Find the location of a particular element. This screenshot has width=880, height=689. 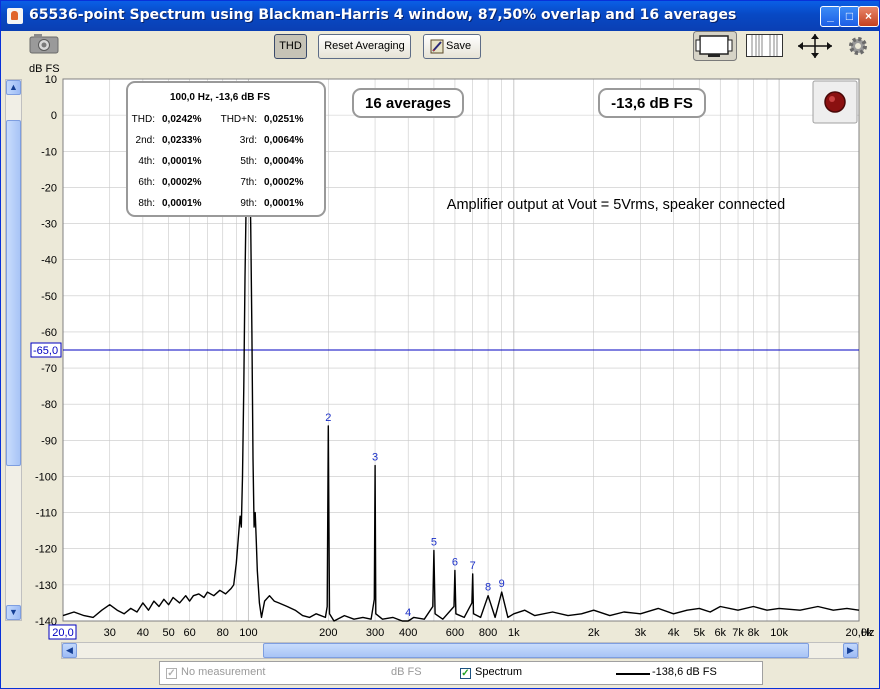

x-tick-label: 200 is located at coordinates (328, 633).